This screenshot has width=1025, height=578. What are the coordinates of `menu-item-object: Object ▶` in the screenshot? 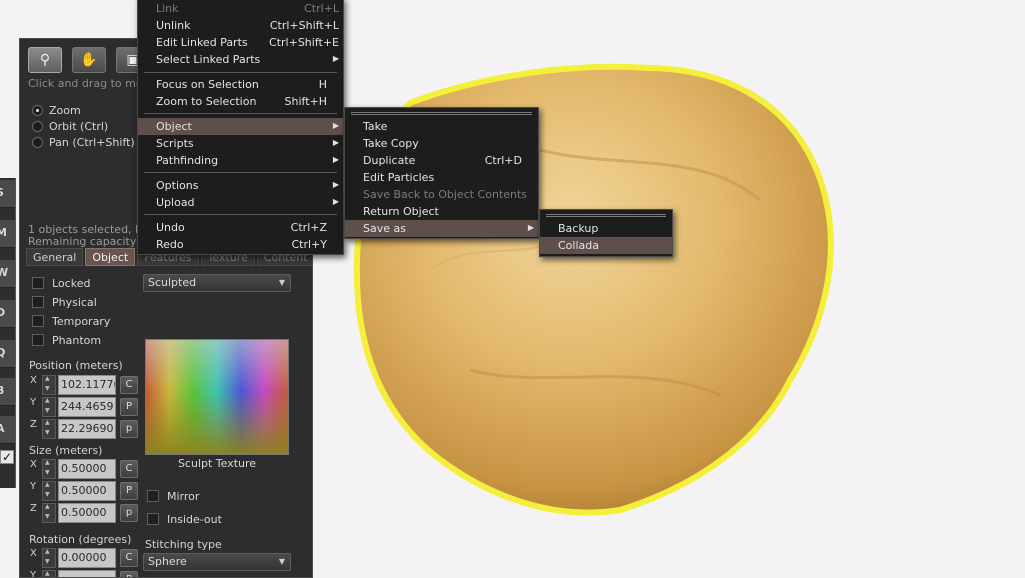 It's located at (240, 126).